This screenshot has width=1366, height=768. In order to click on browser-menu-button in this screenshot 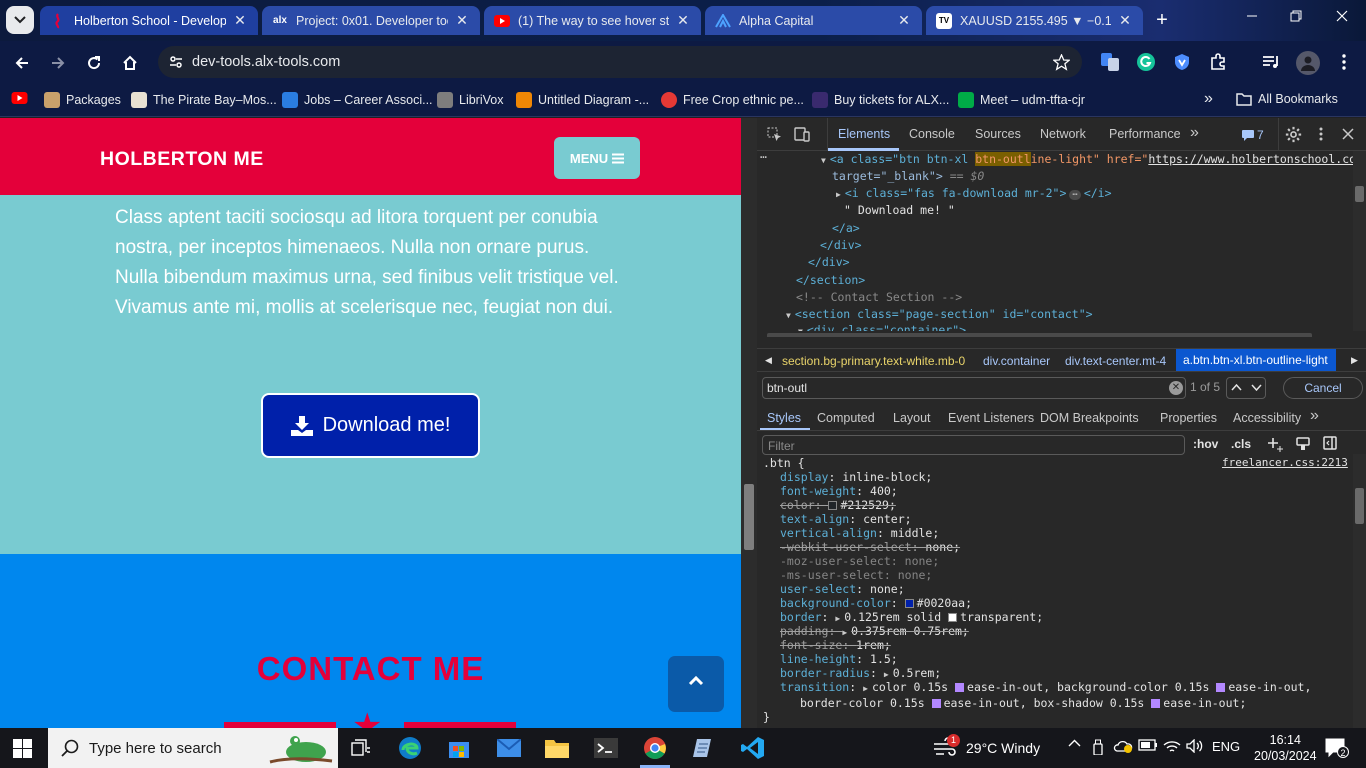, I will do `click(1344, 62)`.